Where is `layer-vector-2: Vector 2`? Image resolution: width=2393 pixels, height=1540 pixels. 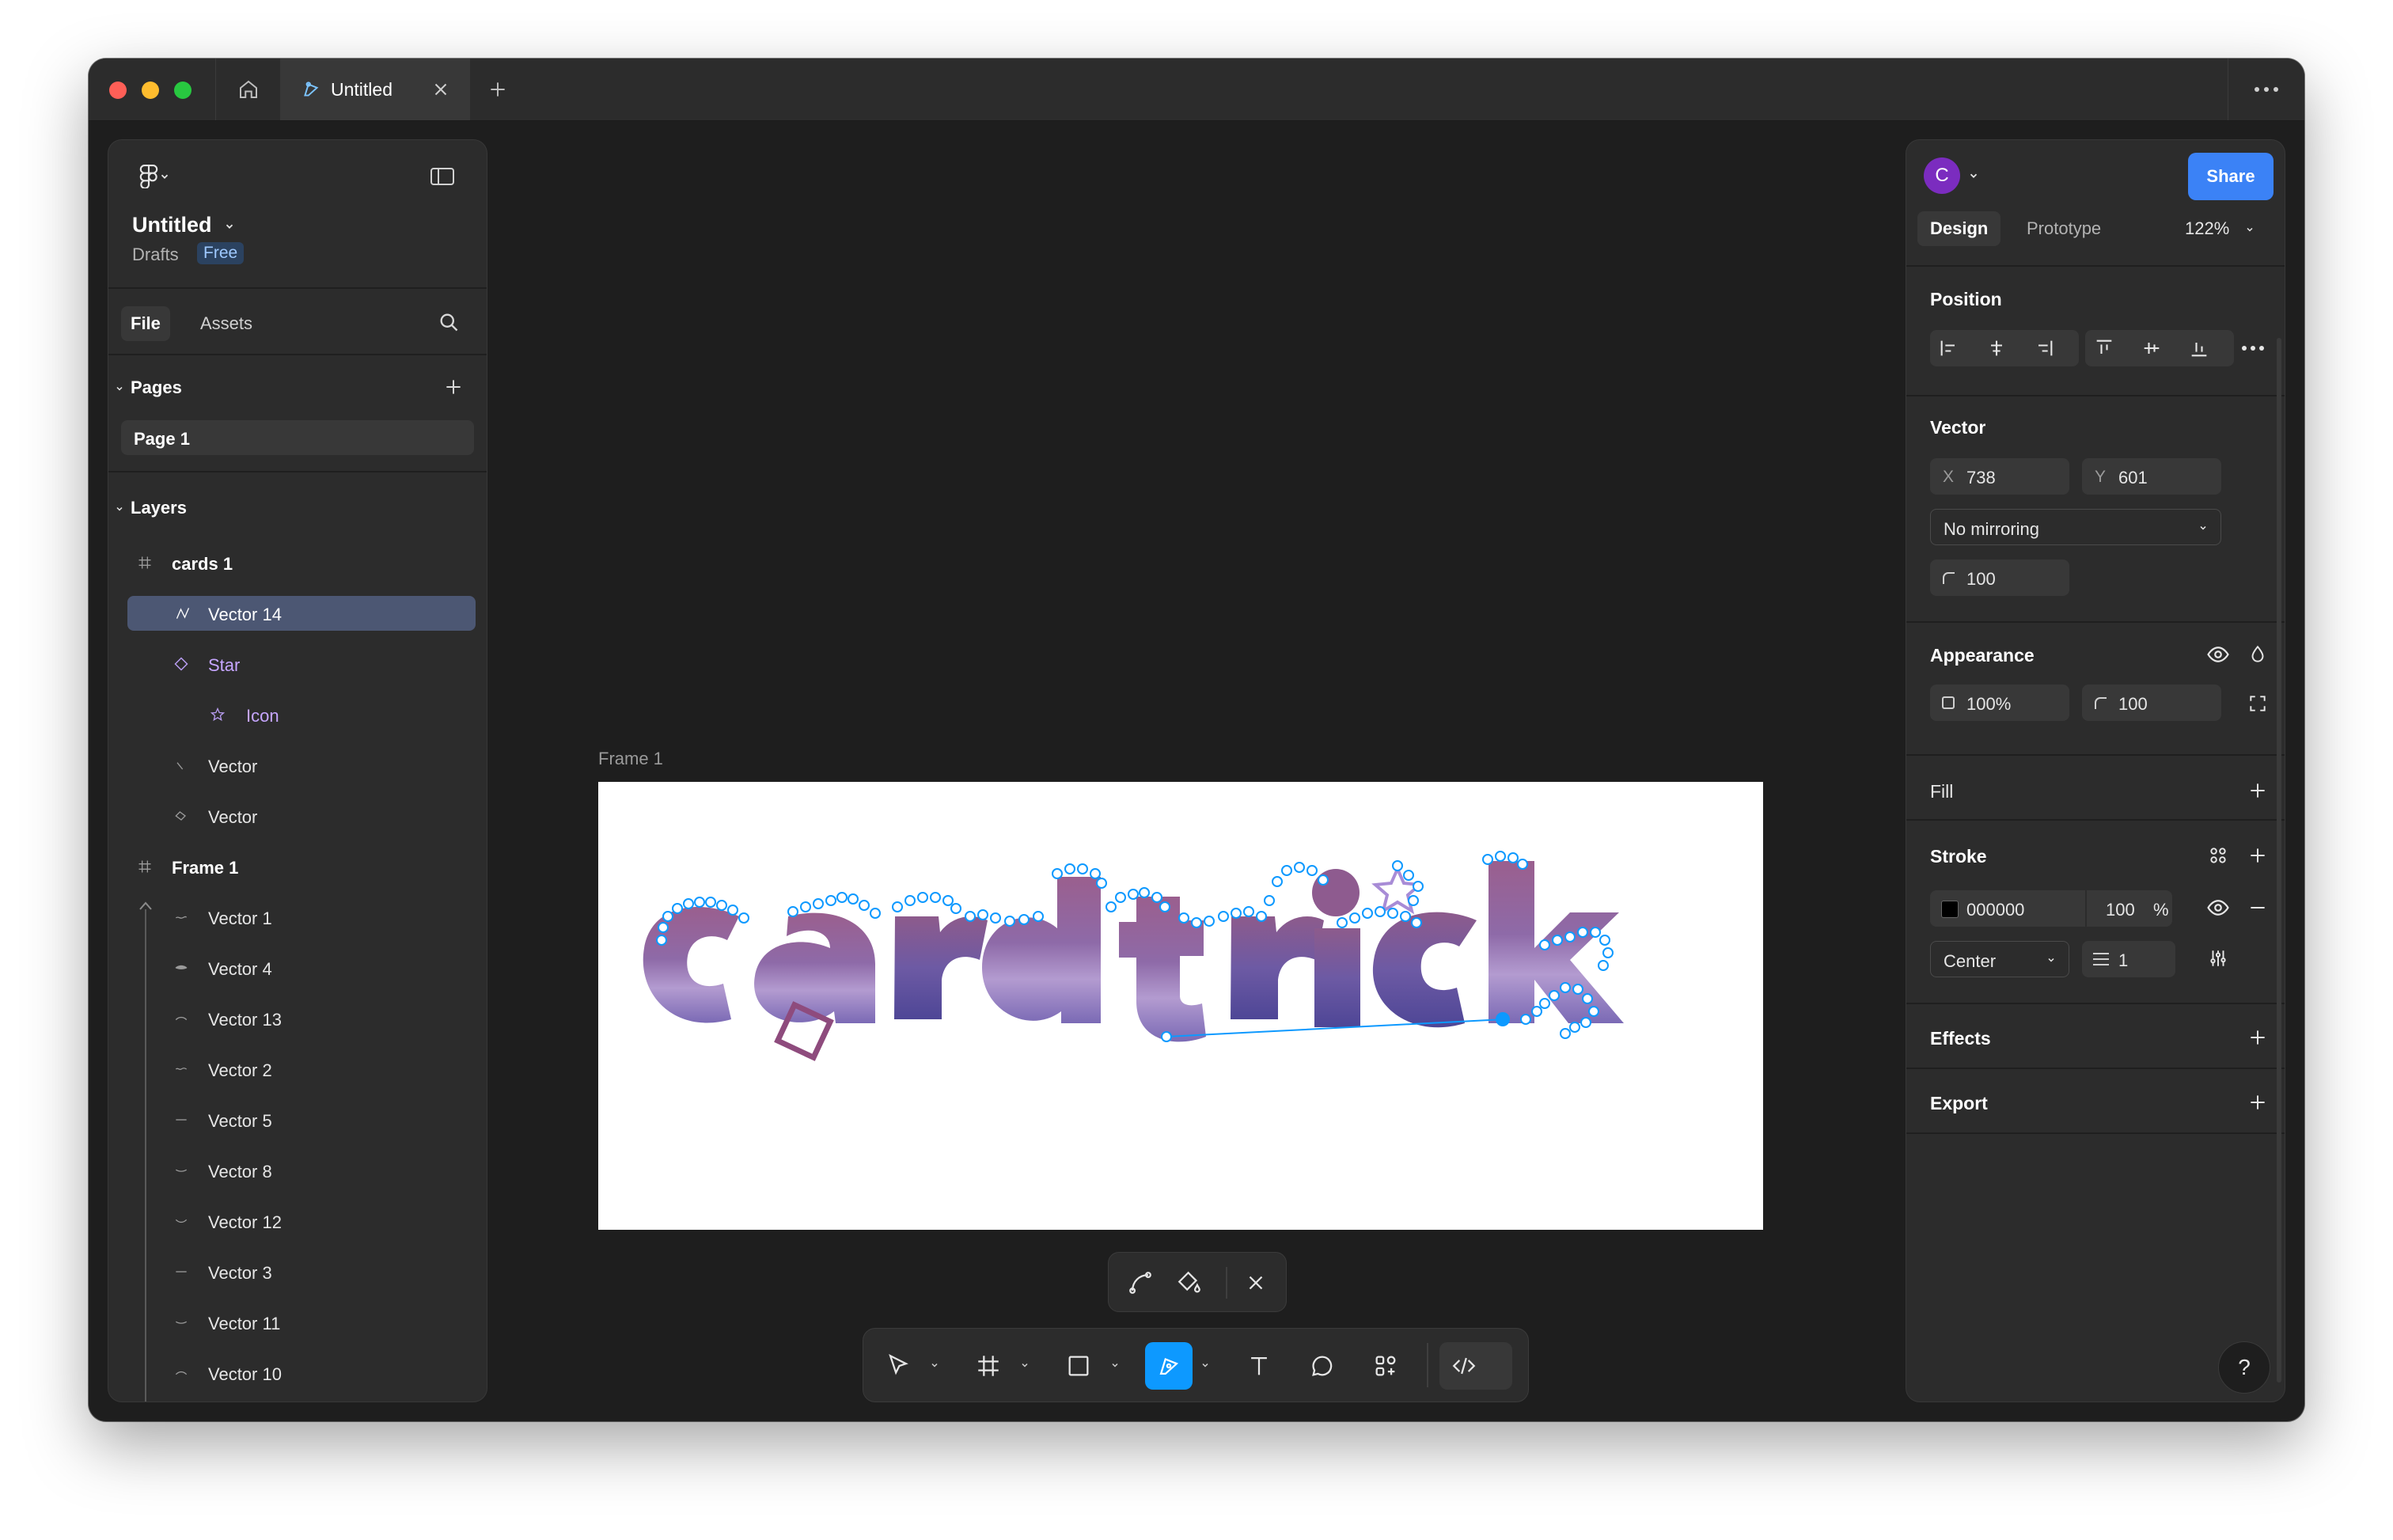 layer-vector-2: Vector 2 is located at coordinates (301, 1069).